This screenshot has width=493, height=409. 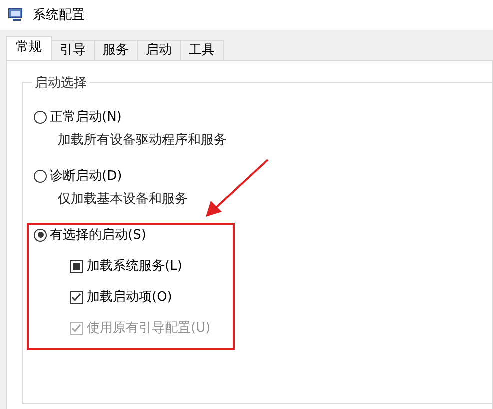 I want to click on option-description: 加载所有设备驱动程序和服务, so click(x=142, y=141).